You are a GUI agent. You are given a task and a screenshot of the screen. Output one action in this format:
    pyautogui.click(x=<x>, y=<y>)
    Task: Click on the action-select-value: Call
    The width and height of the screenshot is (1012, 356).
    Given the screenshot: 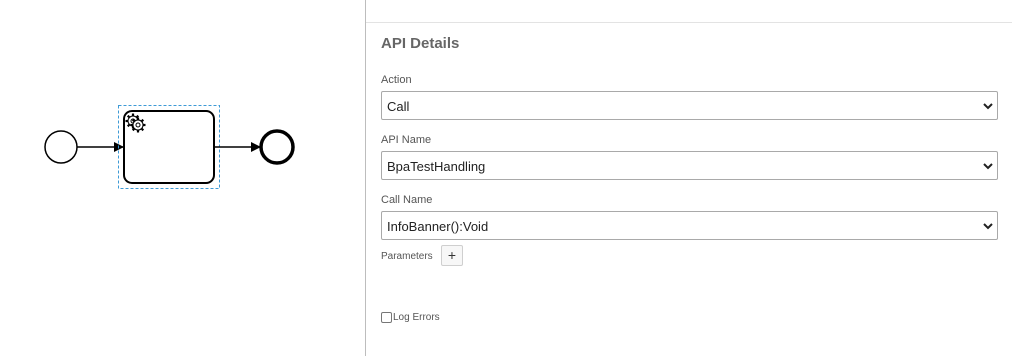 What is the action you would take?
    pyautogui.click(x=398, y=106)
    